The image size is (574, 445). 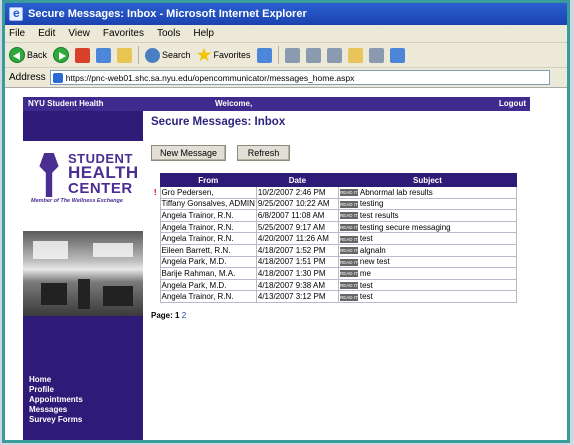 I want to click on row-subject: testing secure messaging, so click(x=405, y=227).